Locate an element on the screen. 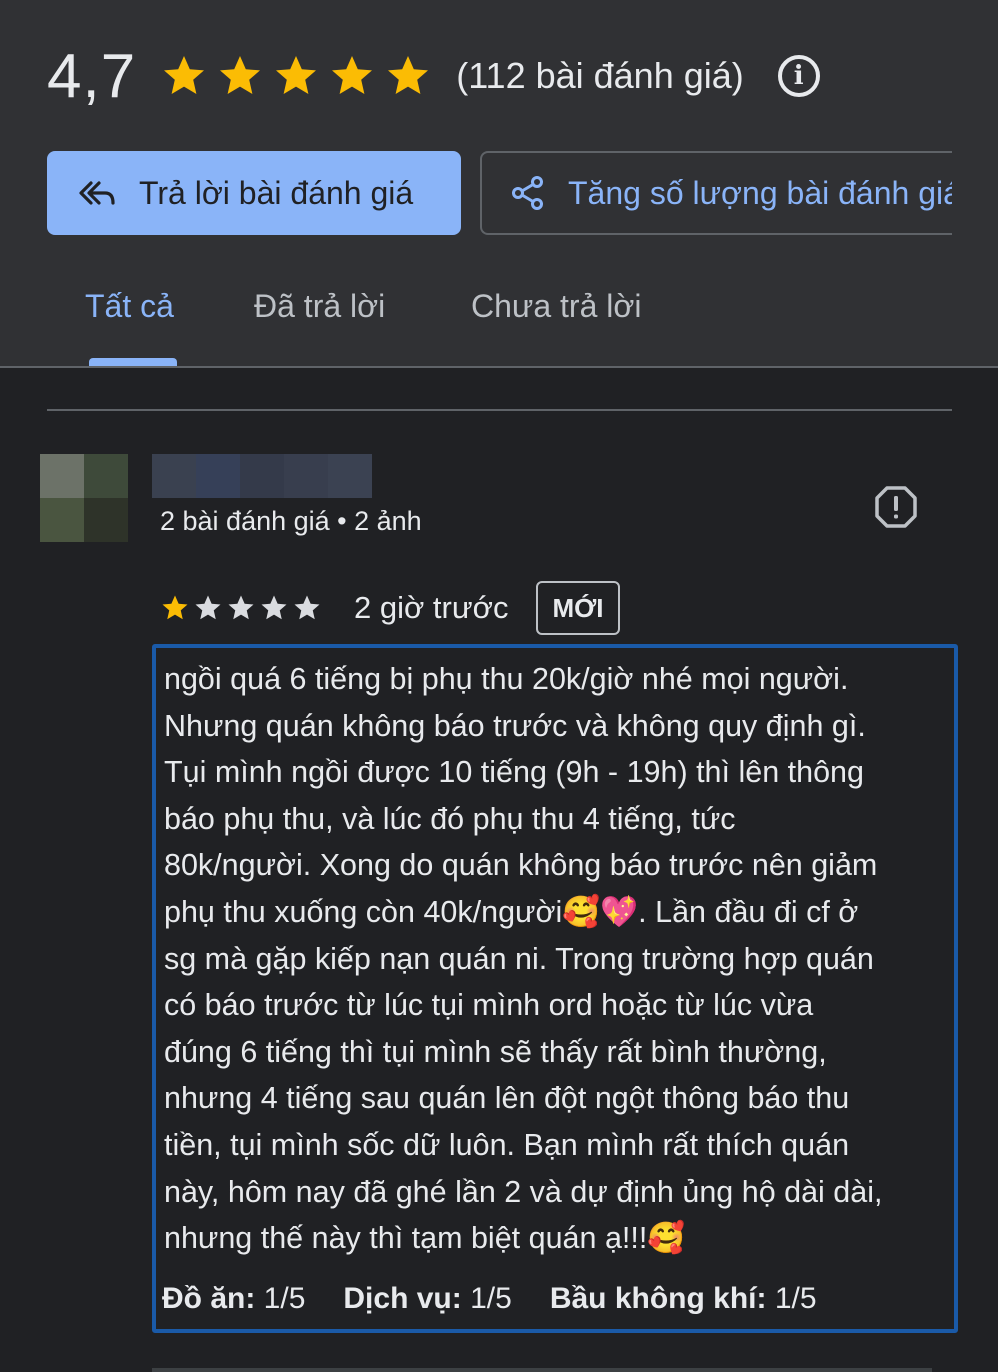 The image size is (998, 1372). review-filter-tabs: Tất cả Đã trả lời Chưa trả lời is located at coordinates (499, 318).